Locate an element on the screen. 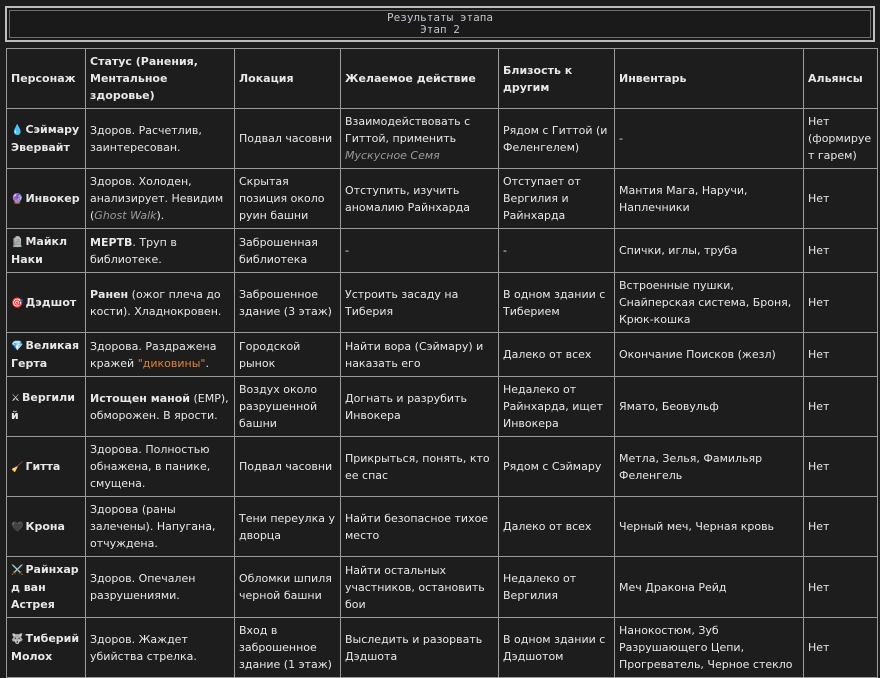 Image resolution: width=880 pixels, height=678 pixels. header-inventory: Инвентарь is located at coordinates (709, 78).